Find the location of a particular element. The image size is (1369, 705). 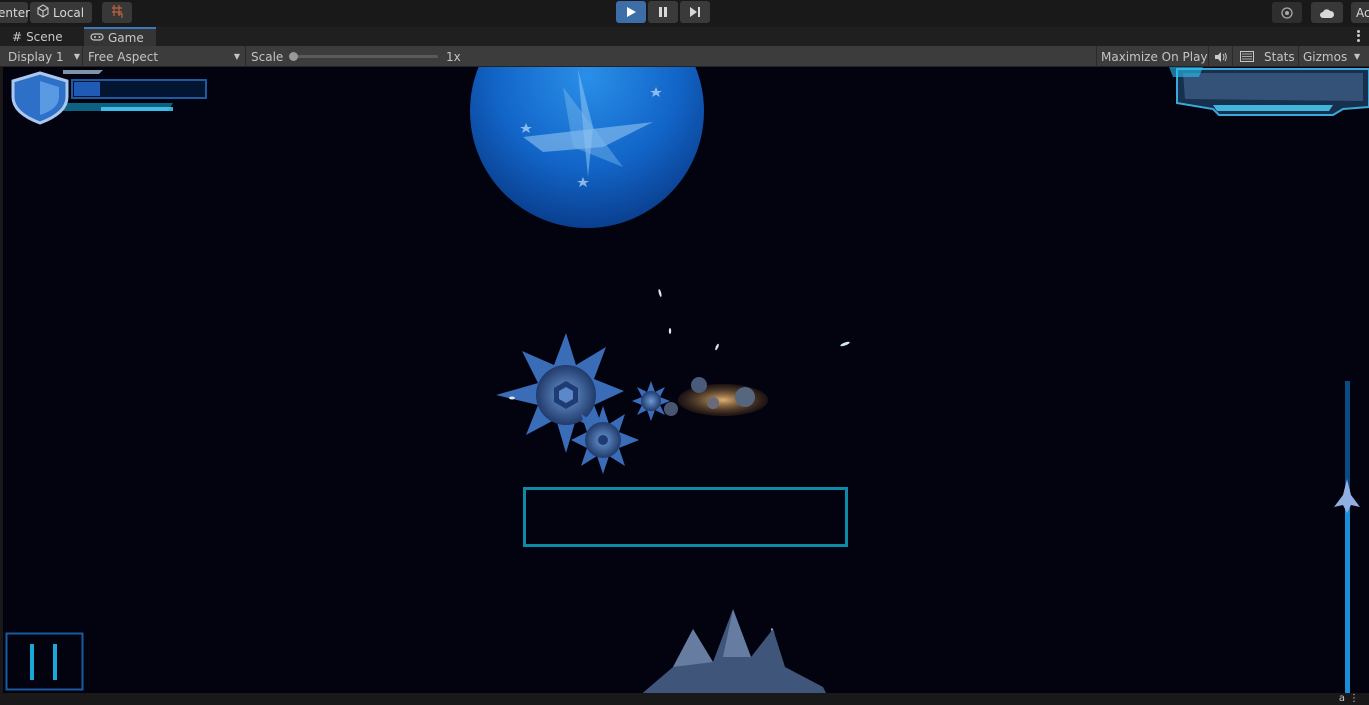

speaker-icon is located at coordinates (1221, 56).